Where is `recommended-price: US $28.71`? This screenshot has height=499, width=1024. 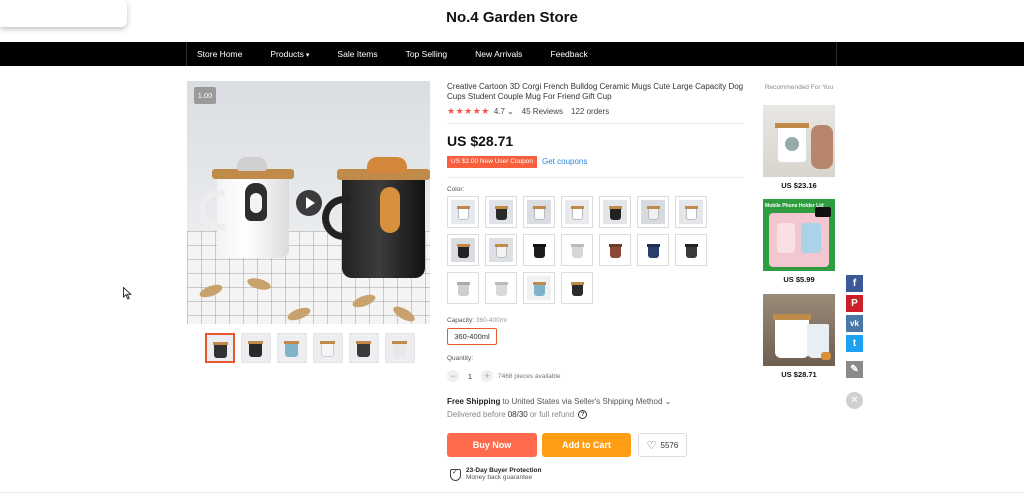 recommended-price: US $28.71 is located at coordinates (799, 374).